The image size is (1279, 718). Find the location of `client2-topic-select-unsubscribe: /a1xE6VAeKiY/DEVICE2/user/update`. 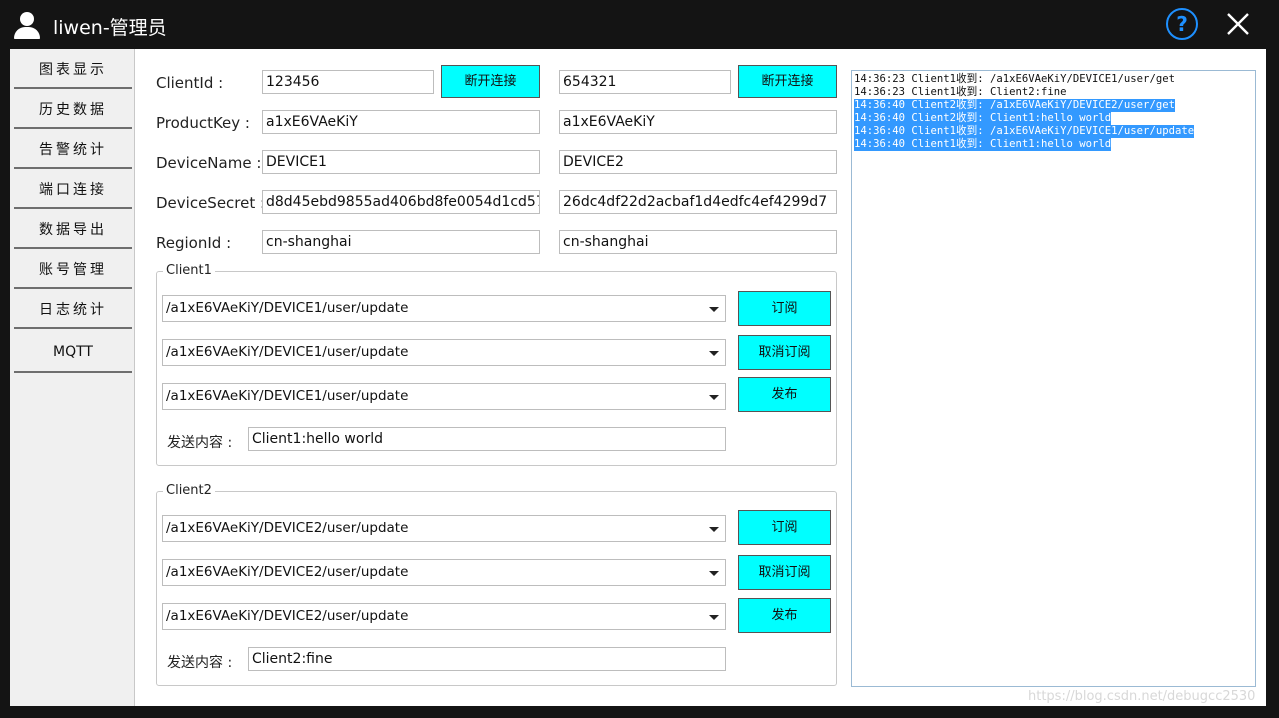

client2-topic-select-unsubscribe: /a1xE6VAeKiY/DEVICE2/user/update is located at coordinates (444, 572).